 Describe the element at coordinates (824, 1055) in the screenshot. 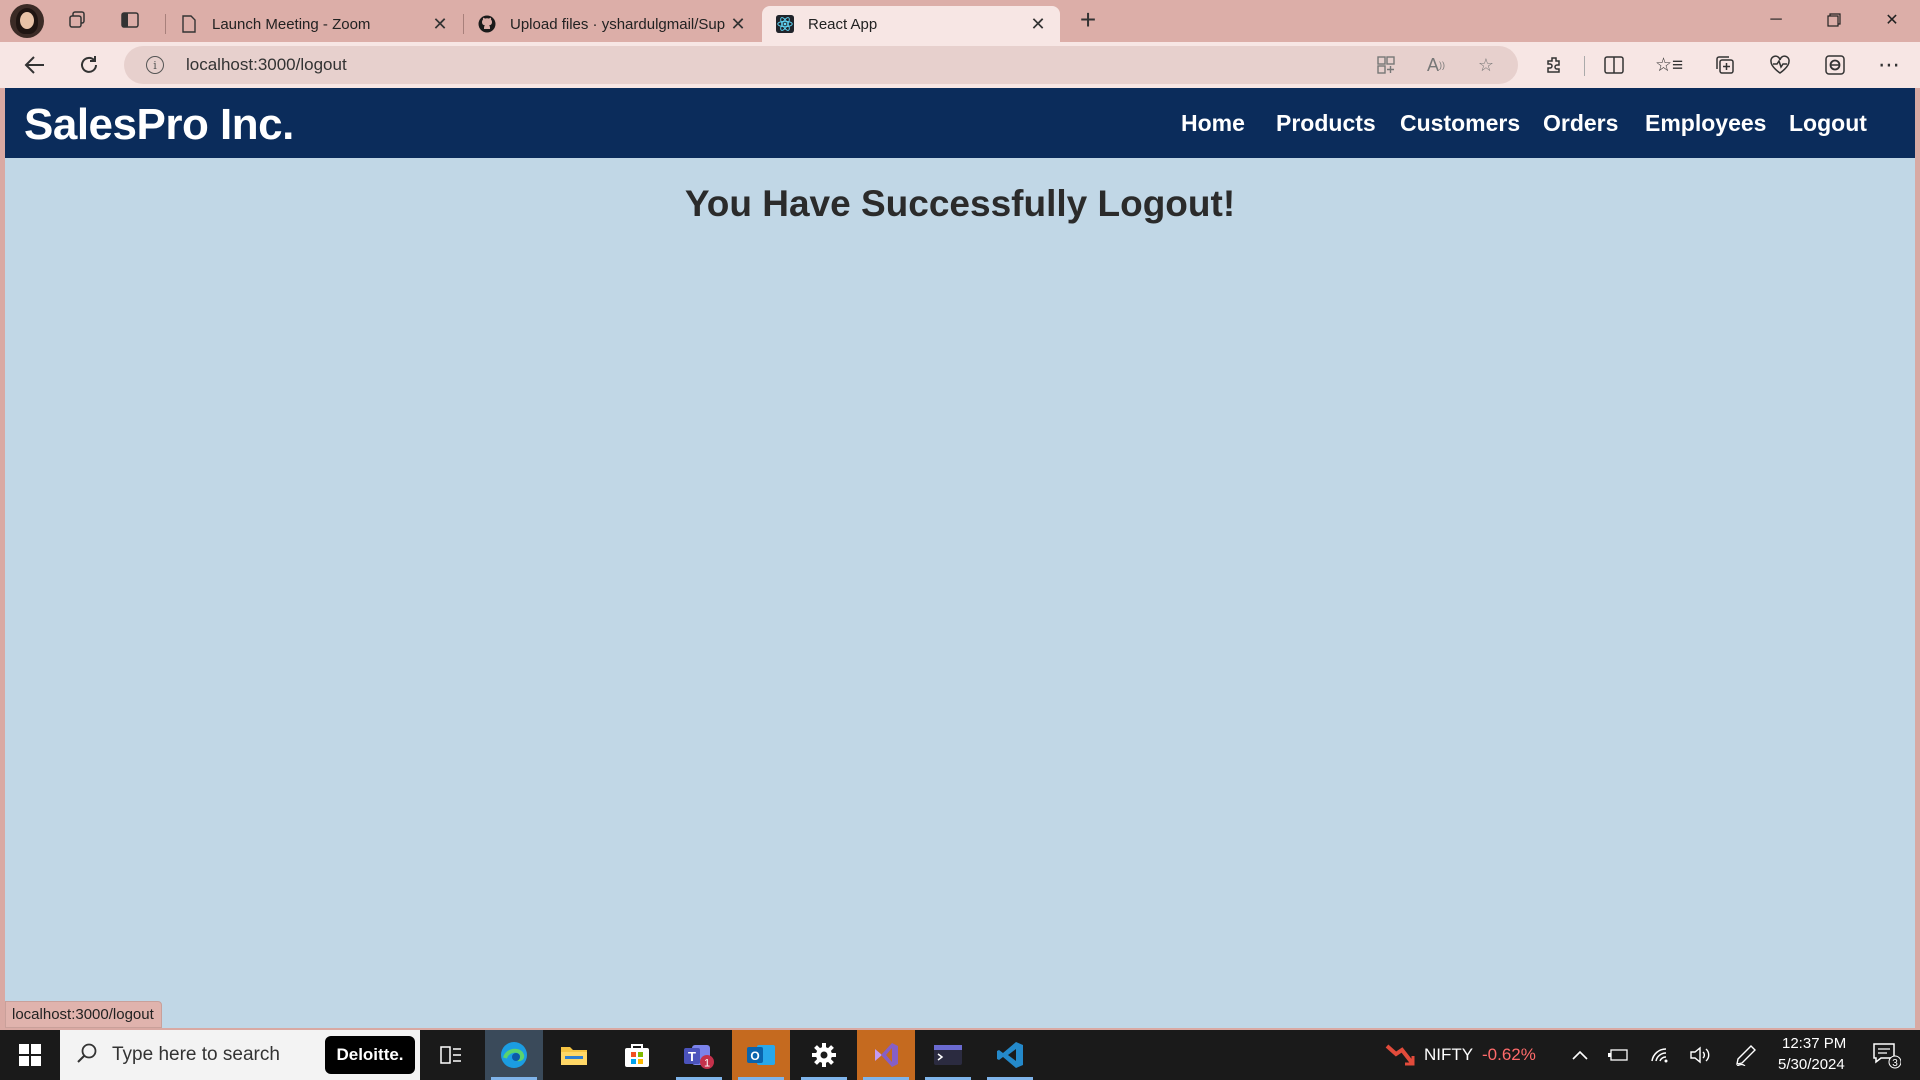

I see `settings-gear-icon` at that location.